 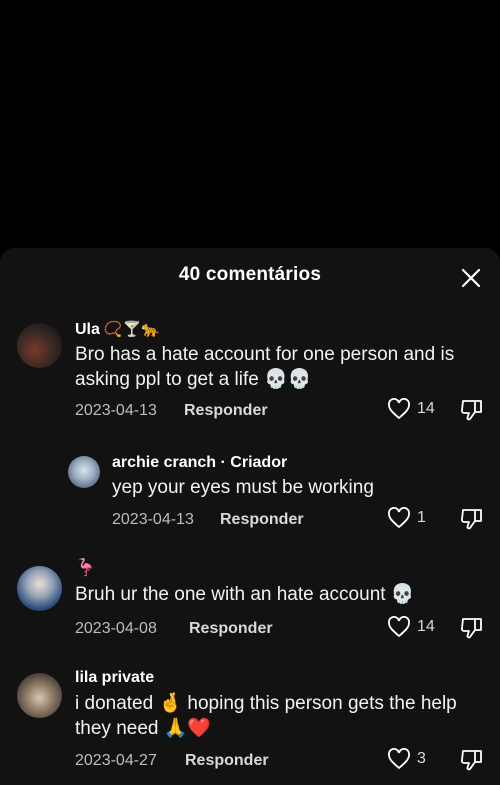 What do you see at coordinates (421, 758) in the screenshot?
I see `like-count: 3` at bounding box center [421, 758].